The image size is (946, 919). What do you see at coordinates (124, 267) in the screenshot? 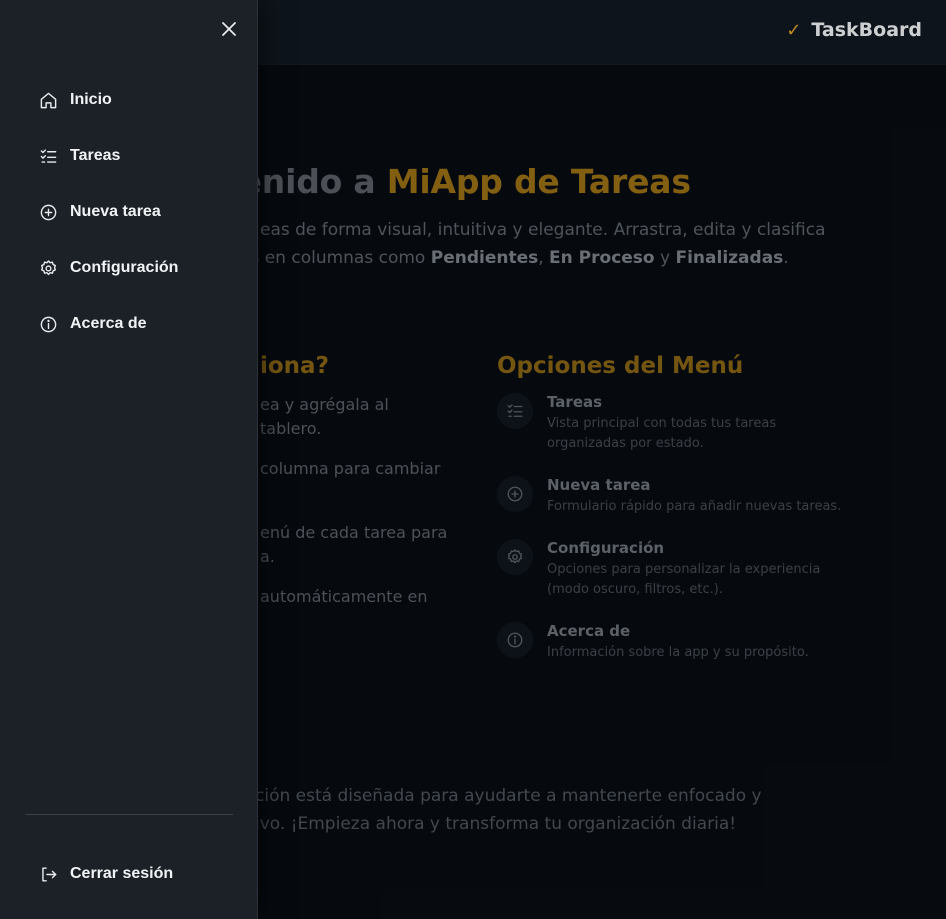
I see `sidebar-item-label: Configuración` at bounding box center [124, 267].